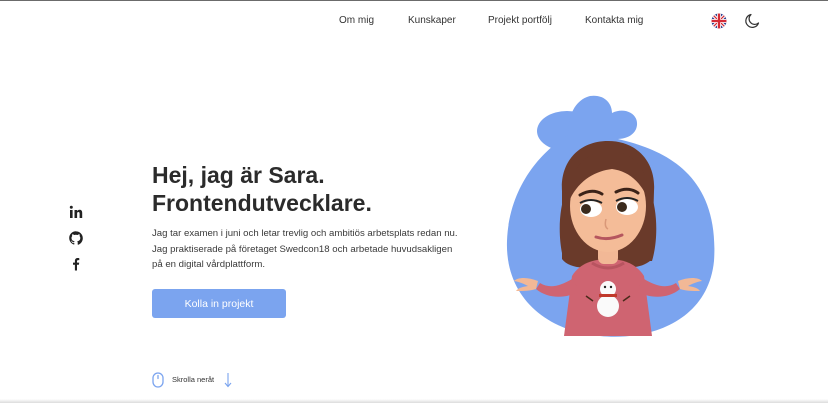 Image resolution: width=828 pixels, height=403 pixels. I want to click on view-projects-button: Kolla in projekt, so click(219, 303).